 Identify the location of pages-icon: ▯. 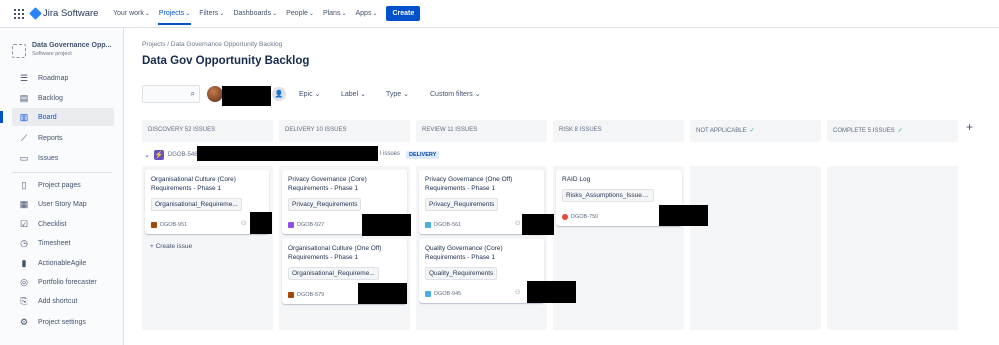
(24, 184).